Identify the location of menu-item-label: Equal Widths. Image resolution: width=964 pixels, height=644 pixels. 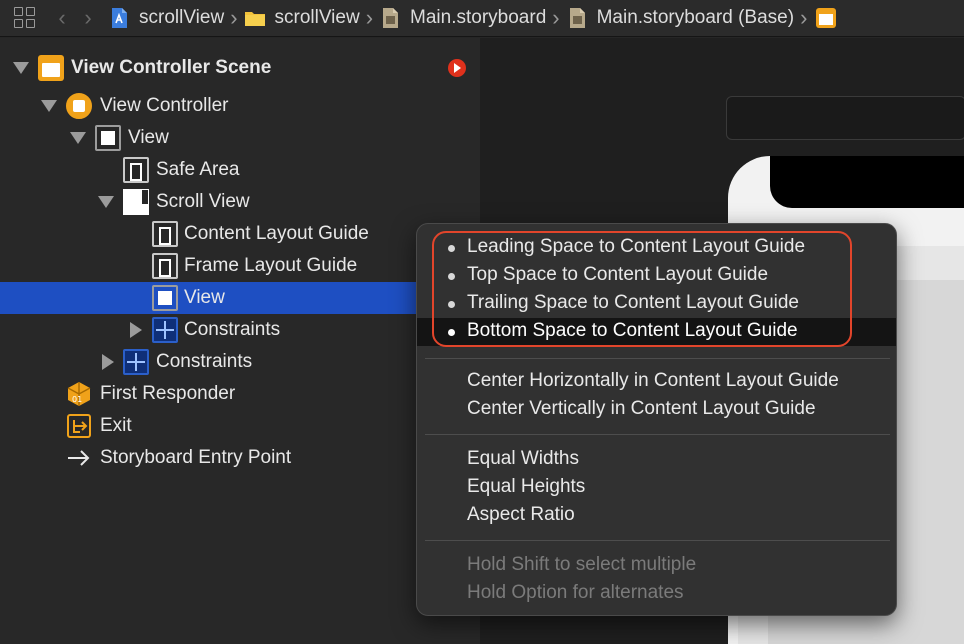
(523, 458).